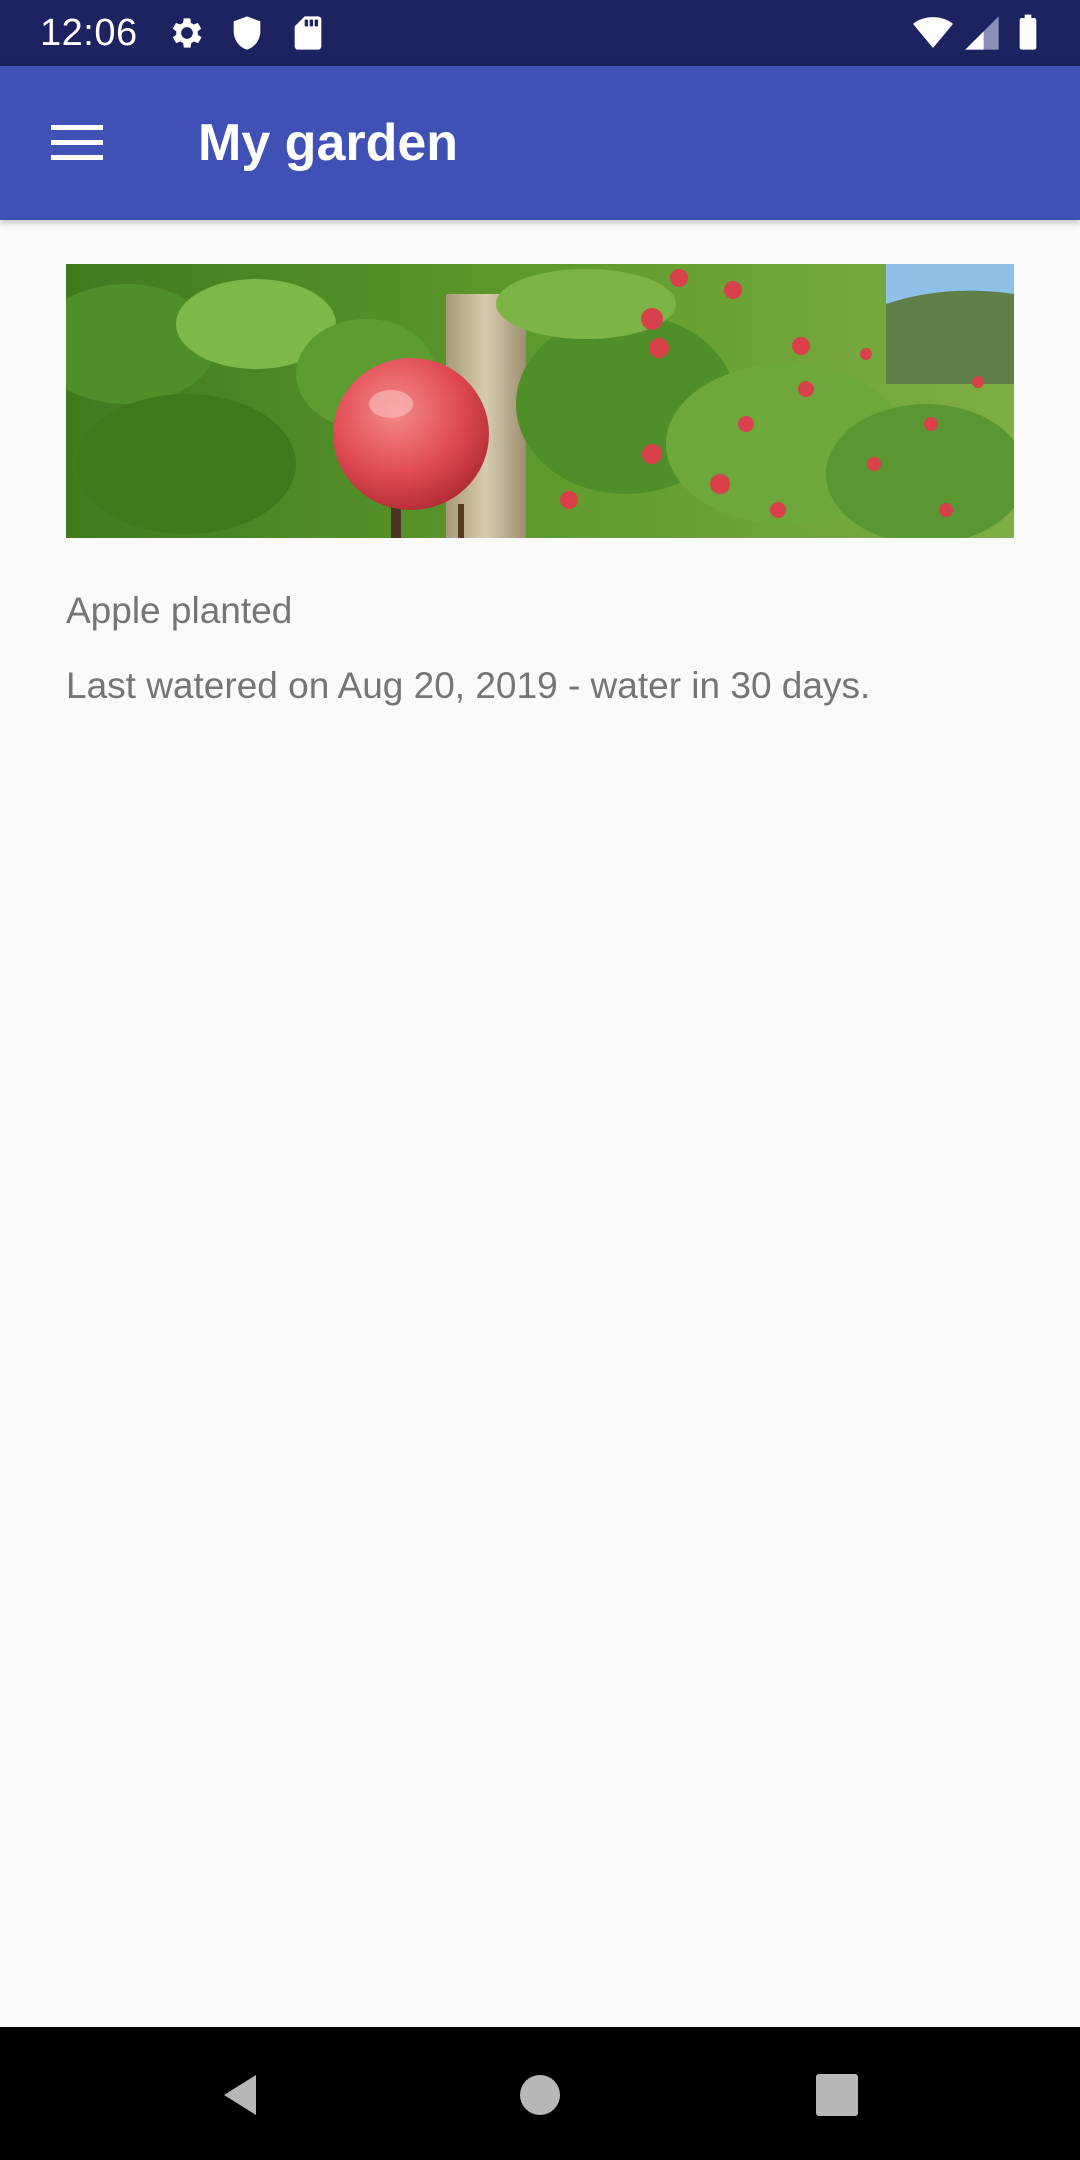 Image resolution: width=1080 pixels, height=2160 pixels. What do you see at coordinates (540, 143) in the screenshot?
I see `app-bar: My garden` at bounding box center [540, 143].